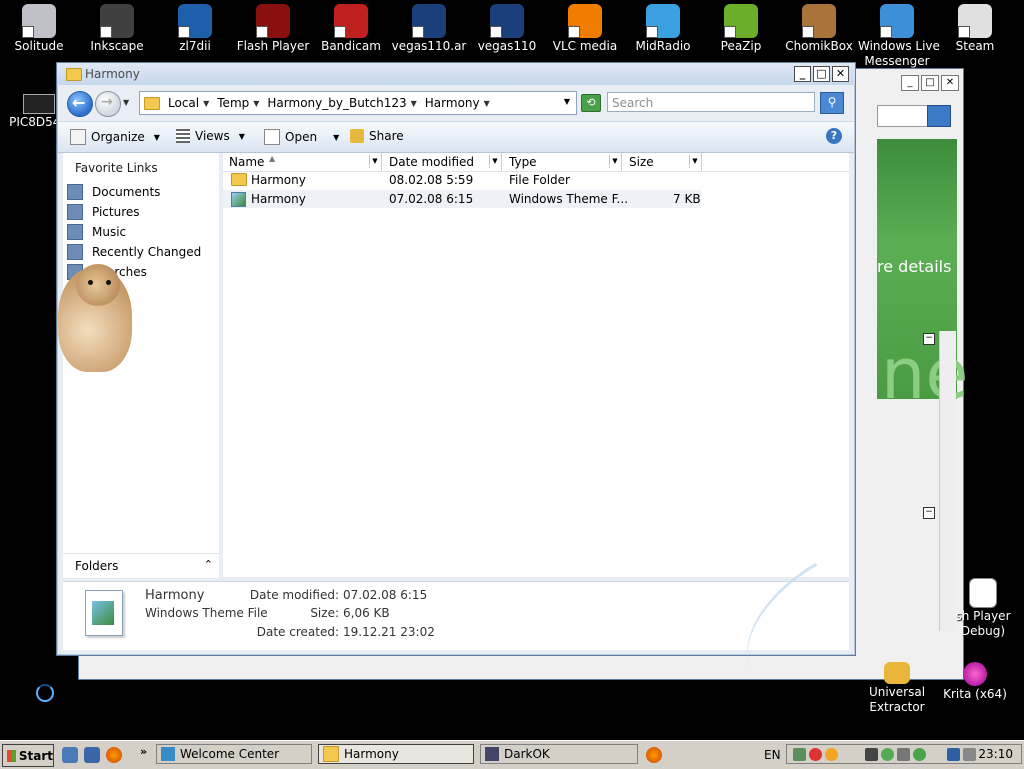 This screenshot has width=1024, height=769. I want to click on network-icon, so click(799, 754).